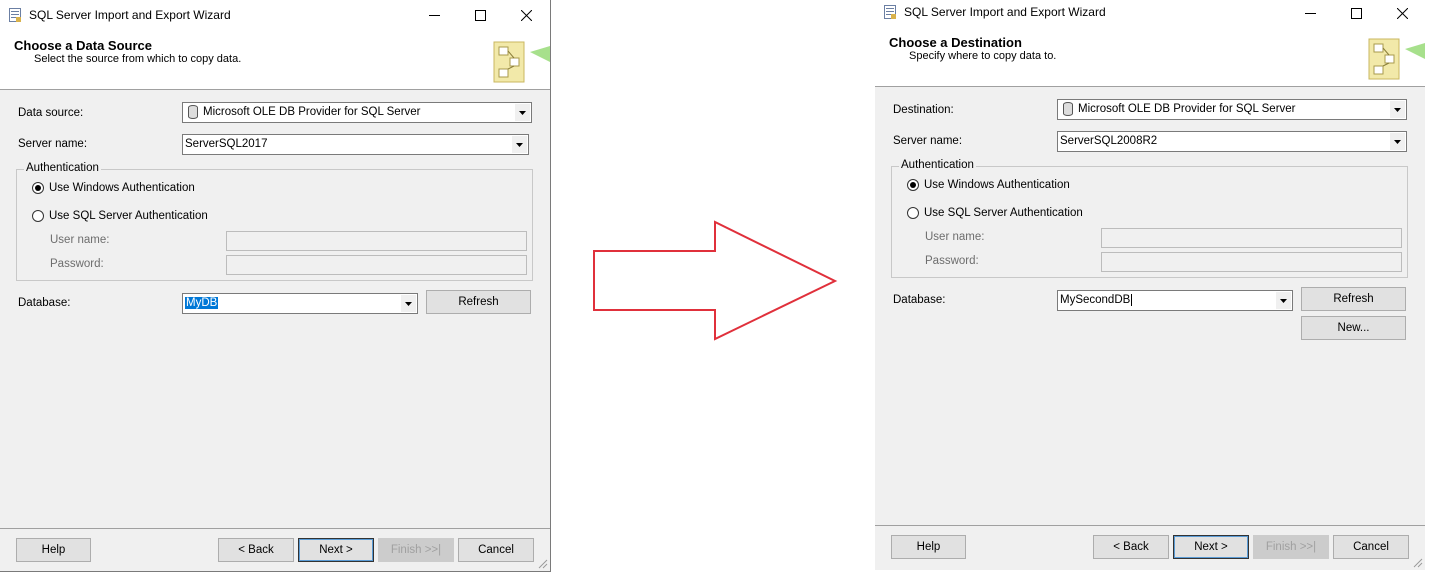 Image resolution: width=1434 pixels, height=580 pixels. What do you see at coordinates (202, 303) in the screenshot?
I see `database-value: MyDB` at bounding box center [202, 303].